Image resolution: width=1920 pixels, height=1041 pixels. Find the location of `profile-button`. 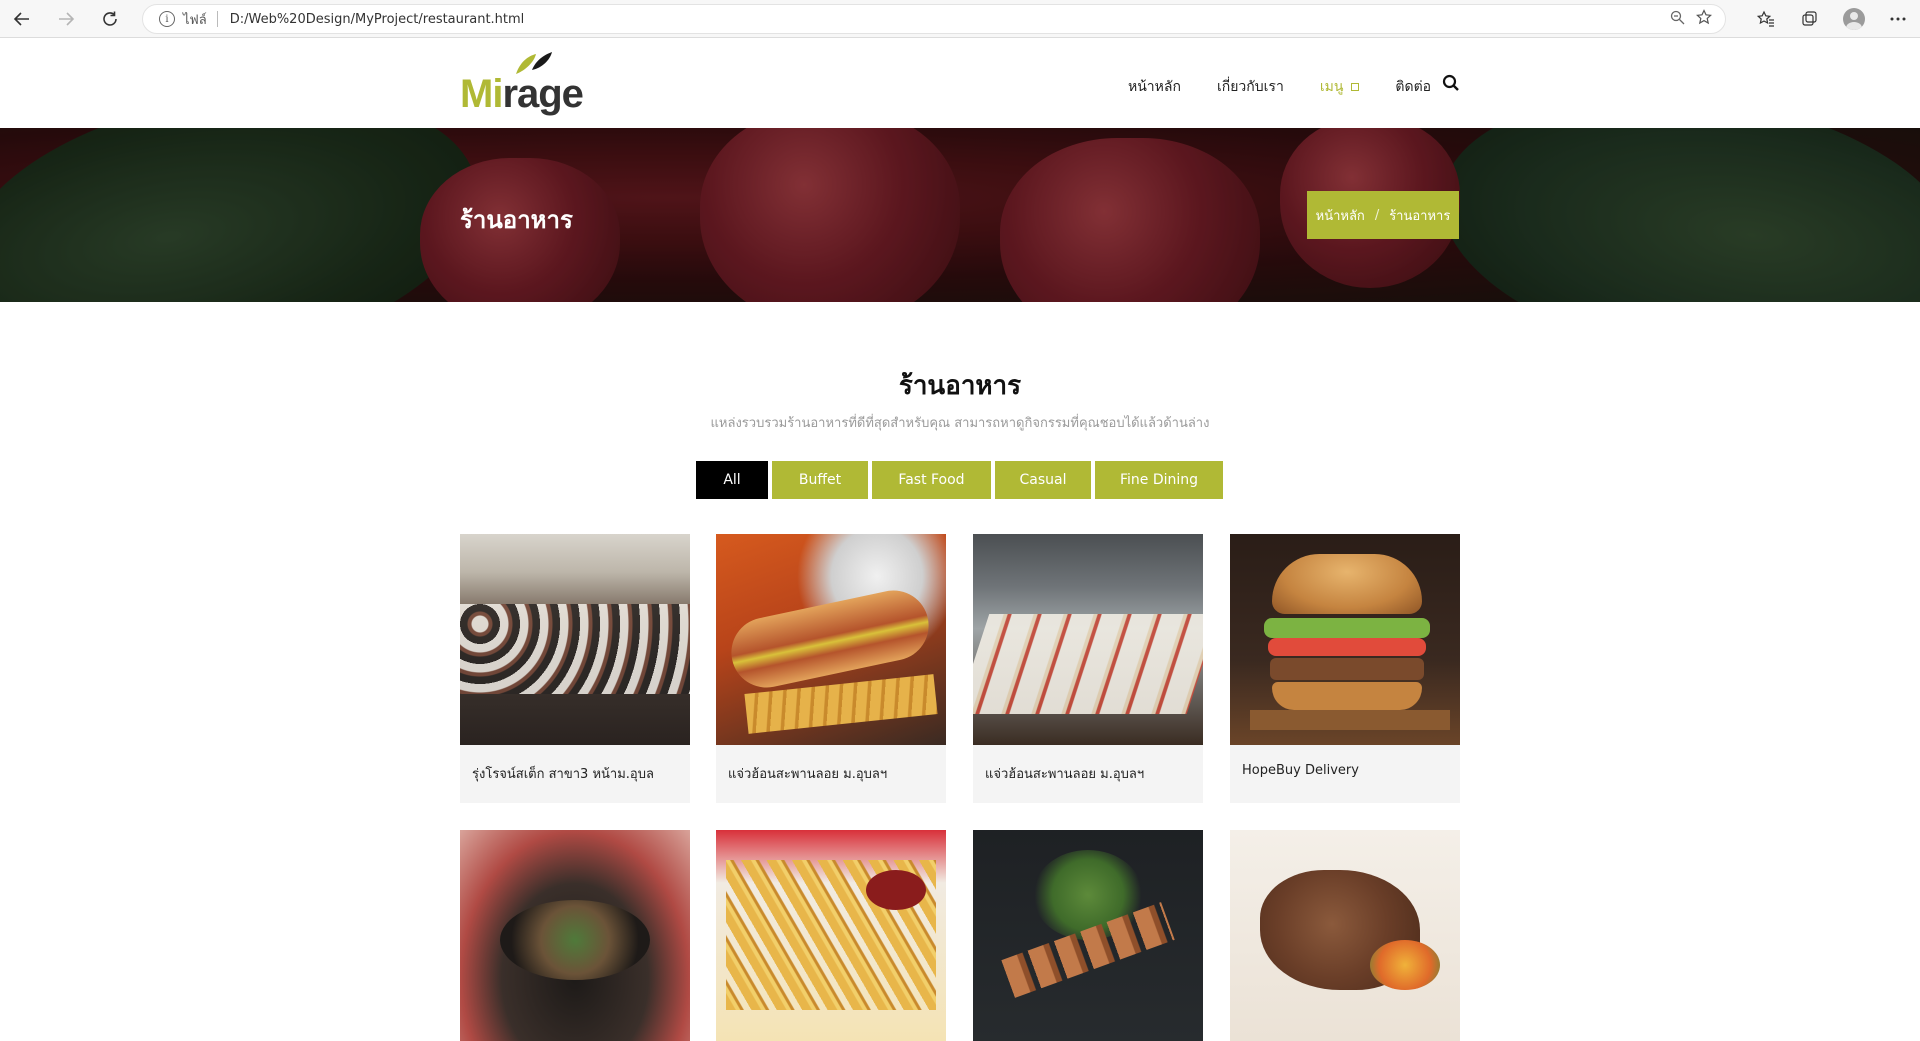

profile-button is located at coordinates (1854, 19).